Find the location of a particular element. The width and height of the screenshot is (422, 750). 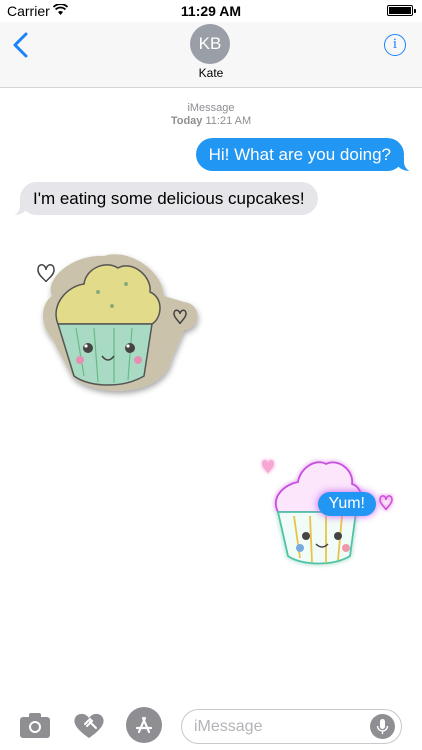

message-input: iMessage is located at coordinates (291, 726).